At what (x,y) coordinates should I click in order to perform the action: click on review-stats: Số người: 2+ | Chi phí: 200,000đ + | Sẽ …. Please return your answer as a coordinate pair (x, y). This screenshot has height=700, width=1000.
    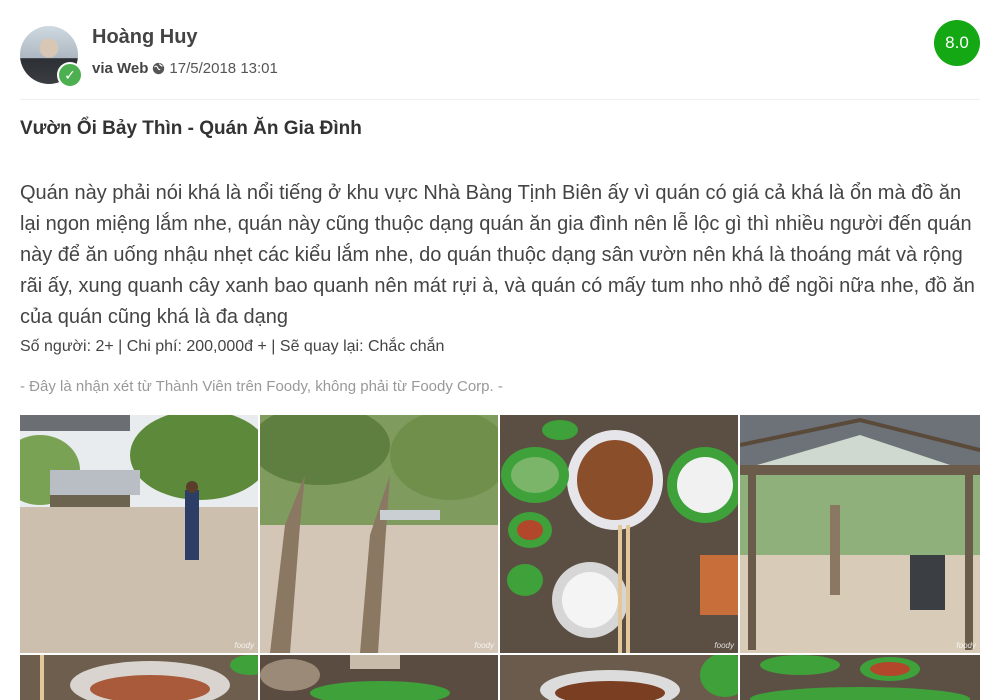
    Looking at the image, I should click on (232, 346).